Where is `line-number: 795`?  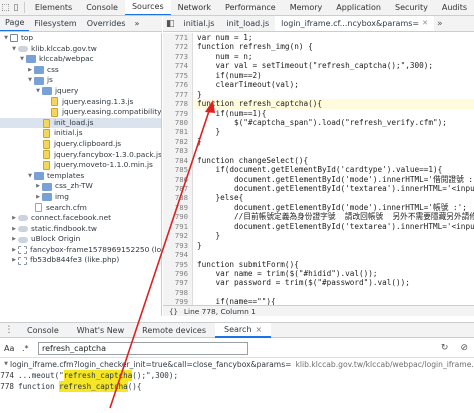
line-number: 795 is located at coordinates (178, 264).